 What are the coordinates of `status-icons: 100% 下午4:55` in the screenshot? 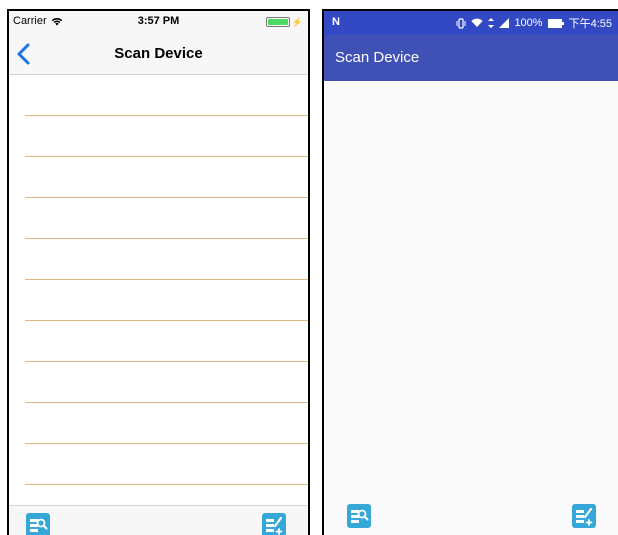 It's located at (534, 23).